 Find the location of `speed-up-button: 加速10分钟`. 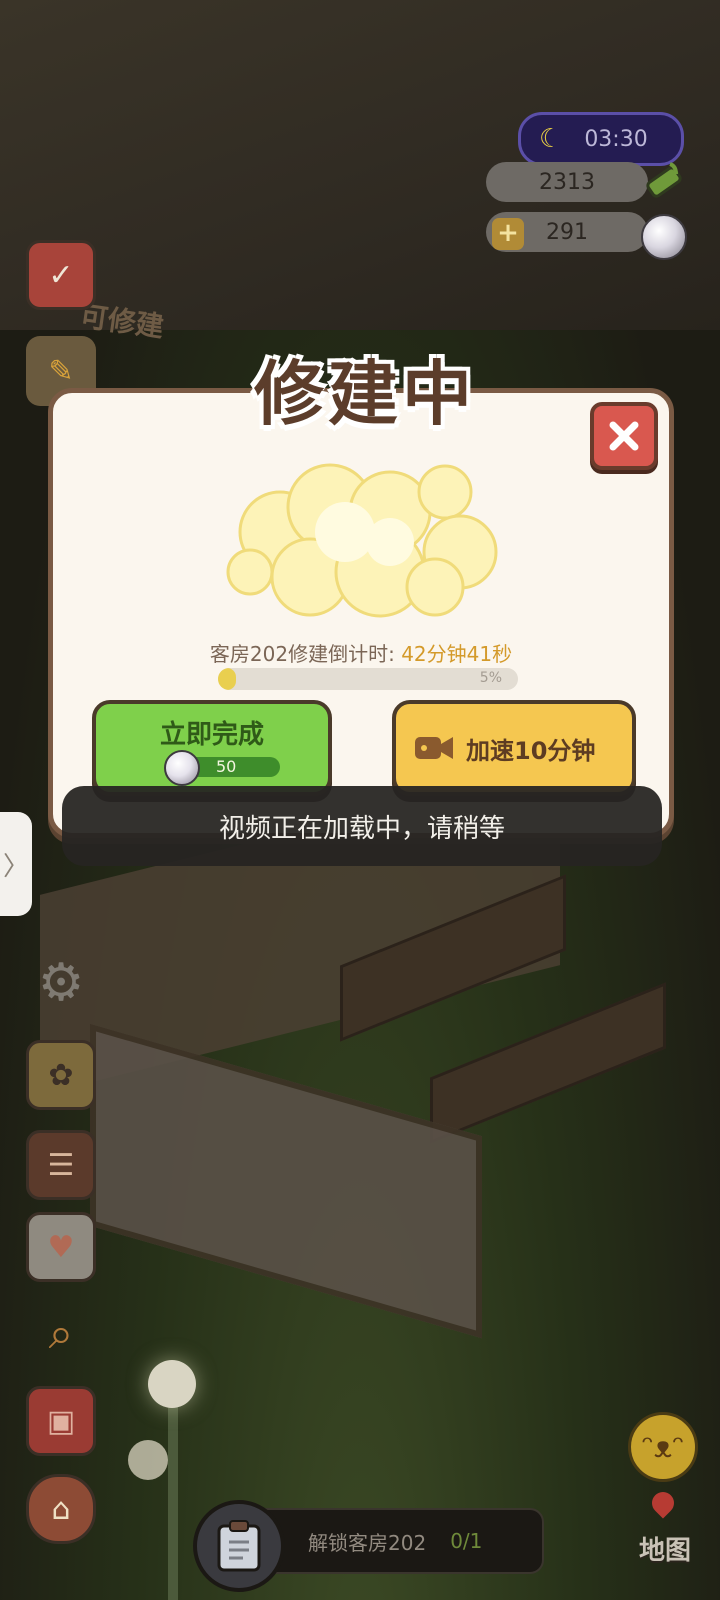

speed-up-button: 加速10分钟 is located at coordinates (514, 748).